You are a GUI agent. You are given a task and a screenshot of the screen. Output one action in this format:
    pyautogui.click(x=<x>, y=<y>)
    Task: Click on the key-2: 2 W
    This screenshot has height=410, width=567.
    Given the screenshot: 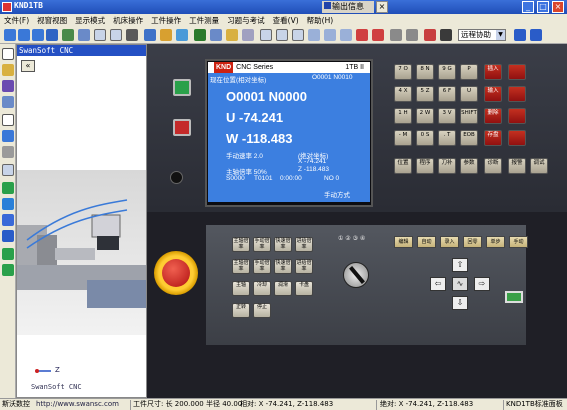 What is the action you would take?
    pyautogui.click(x=425, y=116)
    